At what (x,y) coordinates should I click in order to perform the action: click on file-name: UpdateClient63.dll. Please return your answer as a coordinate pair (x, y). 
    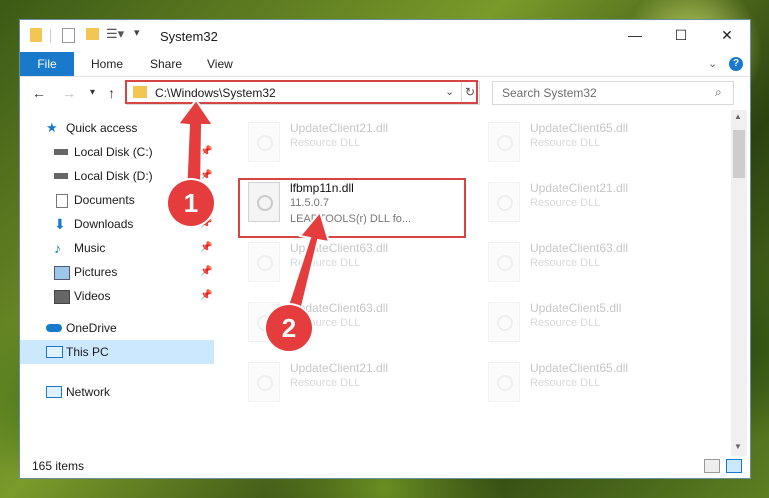
    Looking at the image, I should click on (579, 248).